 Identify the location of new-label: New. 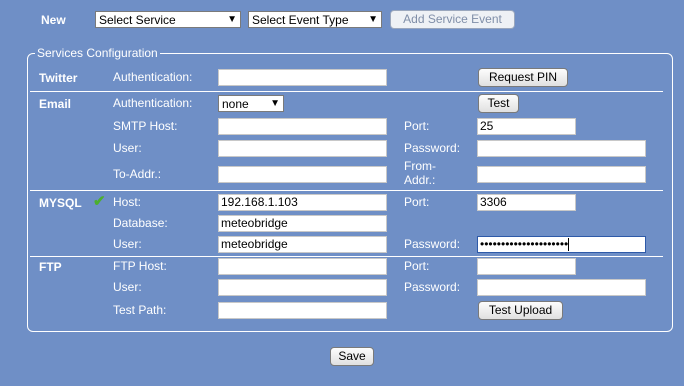
(53, 20).